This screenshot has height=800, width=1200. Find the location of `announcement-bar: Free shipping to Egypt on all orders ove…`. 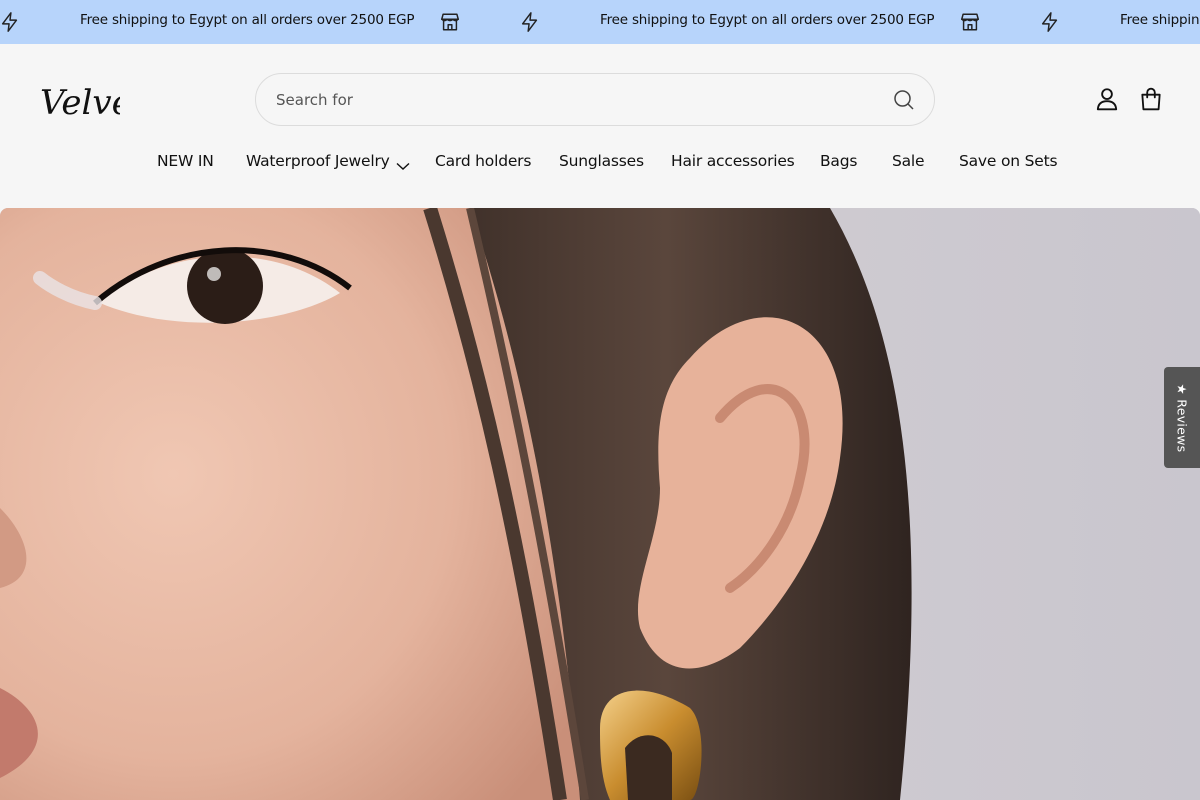

announcement-bar: Free shipping to Egypt on all orders ove… is located at coordinates (600, 22).